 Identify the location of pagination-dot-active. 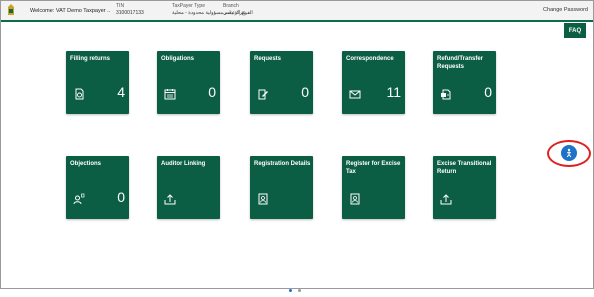
(290, 290).